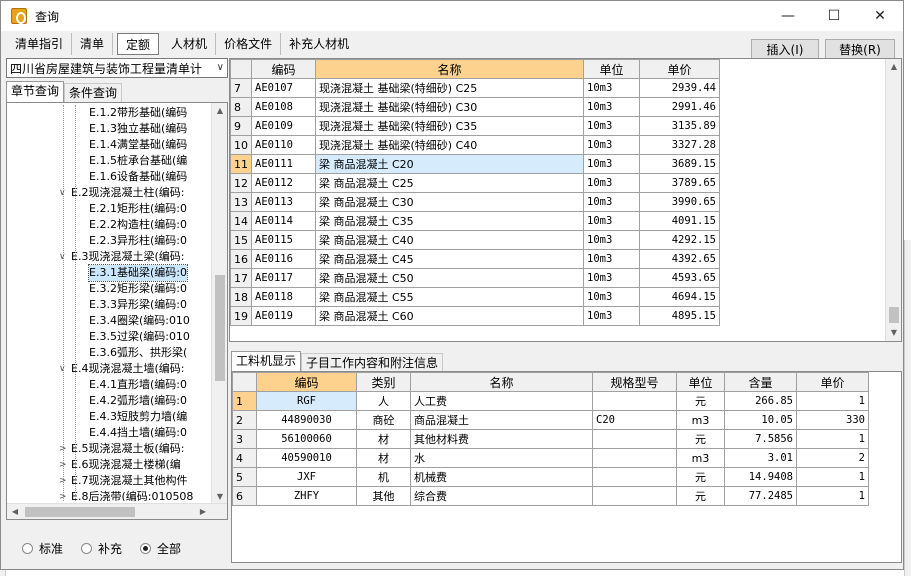 Image resolution: width=911 pixels, height=576 pixels. Describe the element at coordinates (110, 273) in the screenshot. I see `tree-node: E.3.1基础梁(编码:0` at that location.